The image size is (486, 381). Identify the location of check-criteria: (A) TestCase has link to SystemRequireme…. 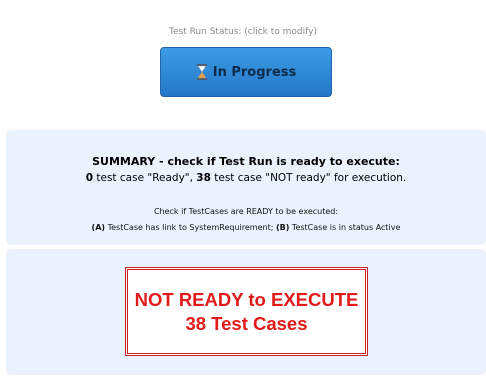
(246, 227).